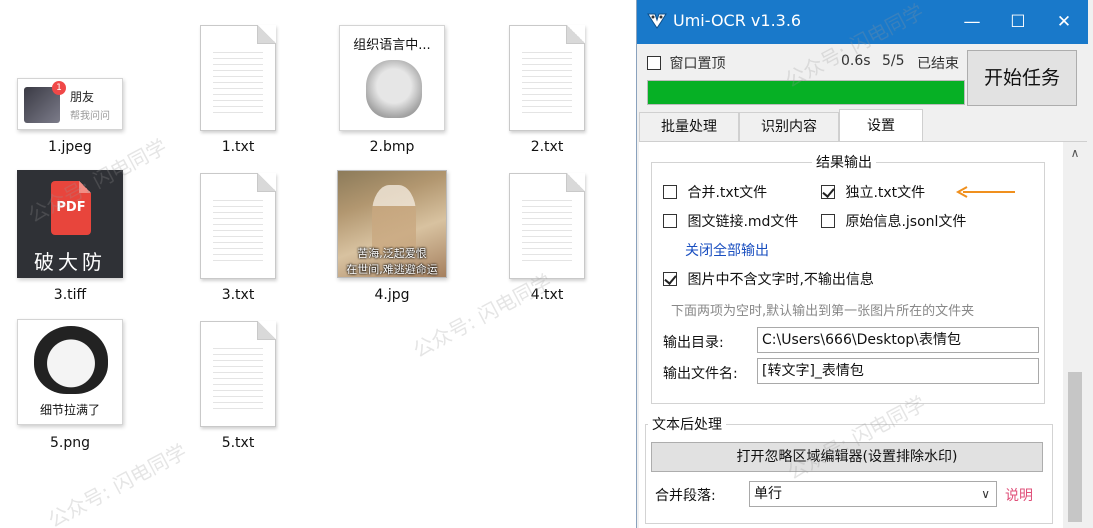  Describe the element at coordinates (69, 410) in the screenshot. I see `thumbnail-text: 细节拉满了` at that location.